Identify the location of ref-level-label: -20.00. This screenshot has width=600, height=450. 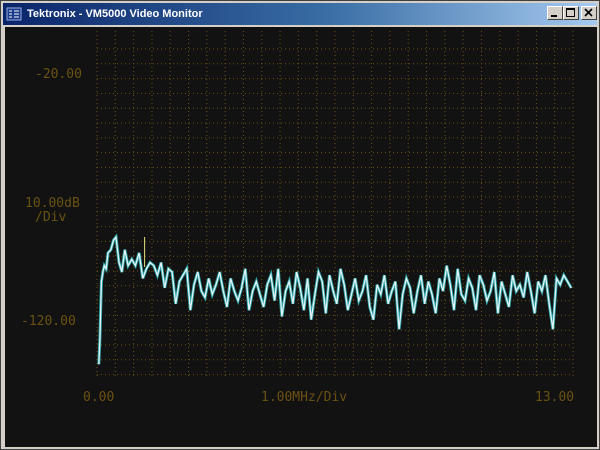
(58, 74).